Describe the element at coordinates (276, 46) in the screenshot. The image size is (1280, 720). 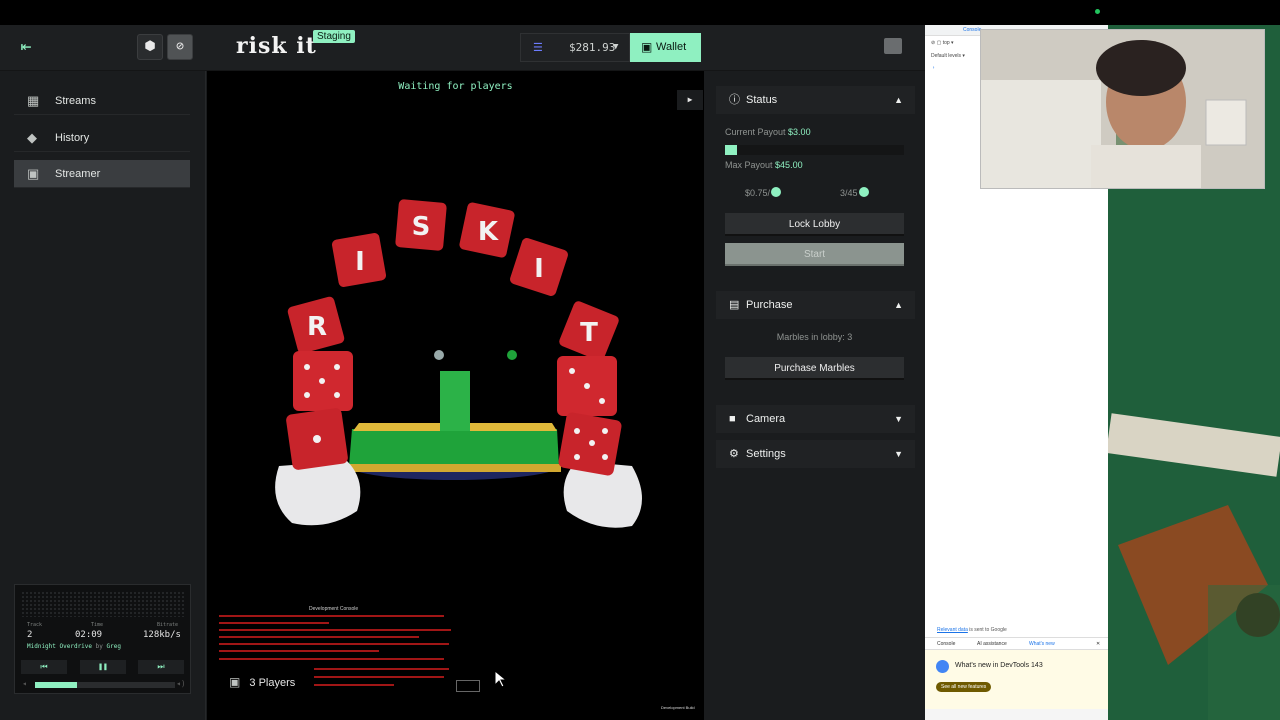
I see `app-logo: risk it` at that location.